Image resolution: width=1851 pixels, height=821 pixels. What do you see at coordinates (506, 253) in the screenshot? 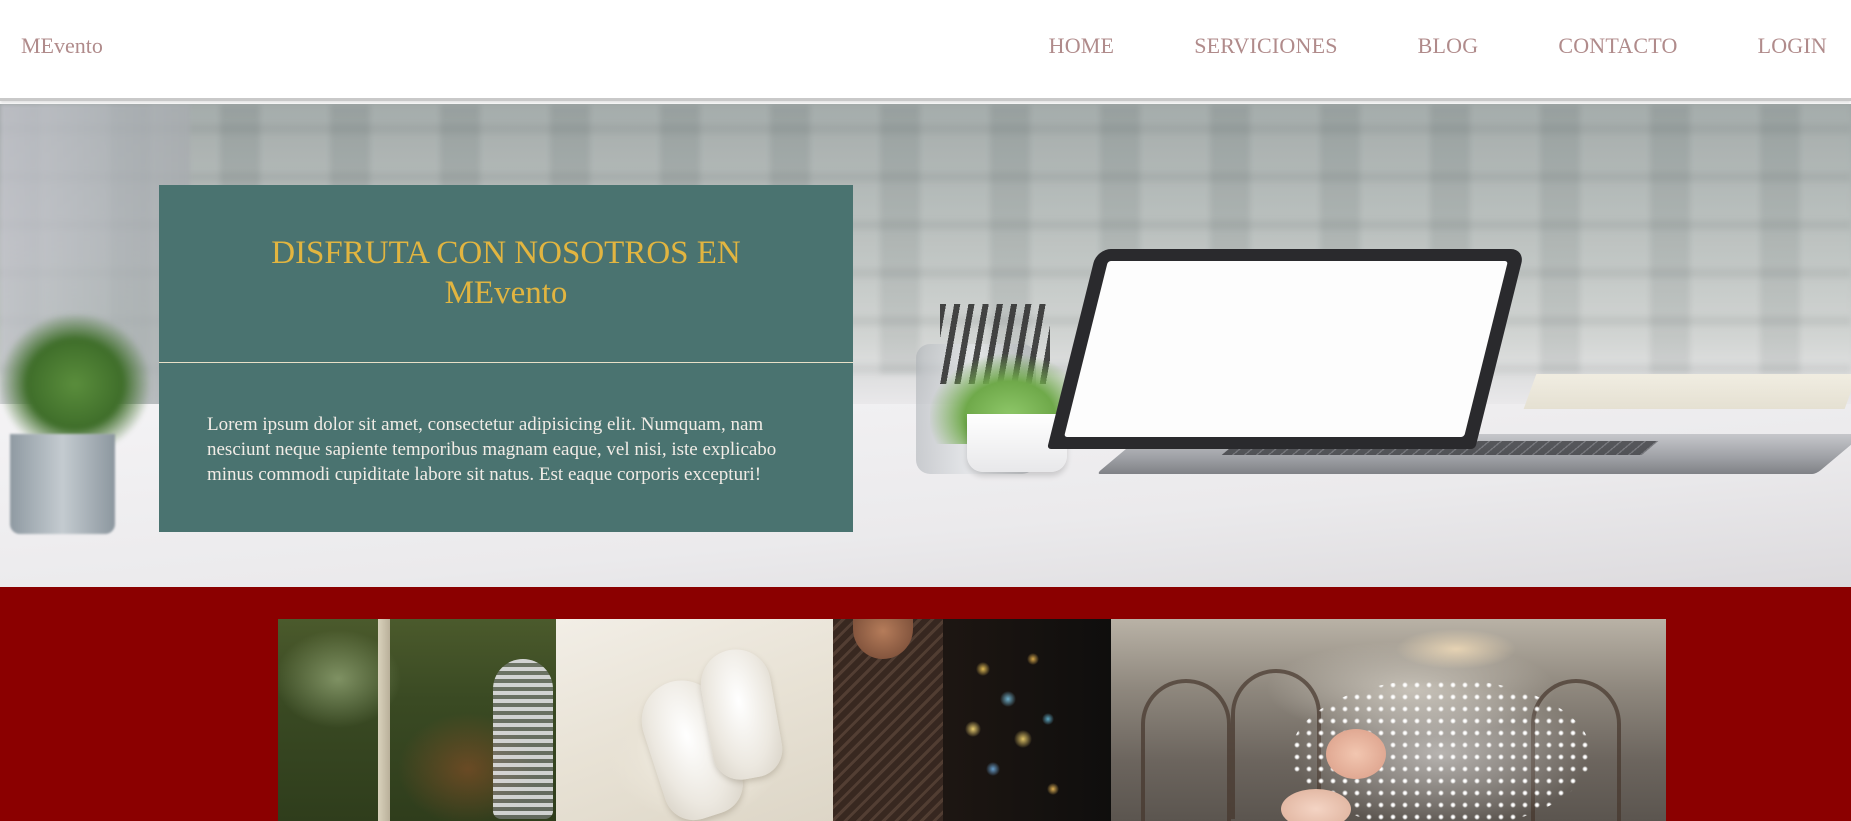
I see `hero-title-line1: DISFRUTA CON NOSOTROS EN` at bounding box center [506, 253].